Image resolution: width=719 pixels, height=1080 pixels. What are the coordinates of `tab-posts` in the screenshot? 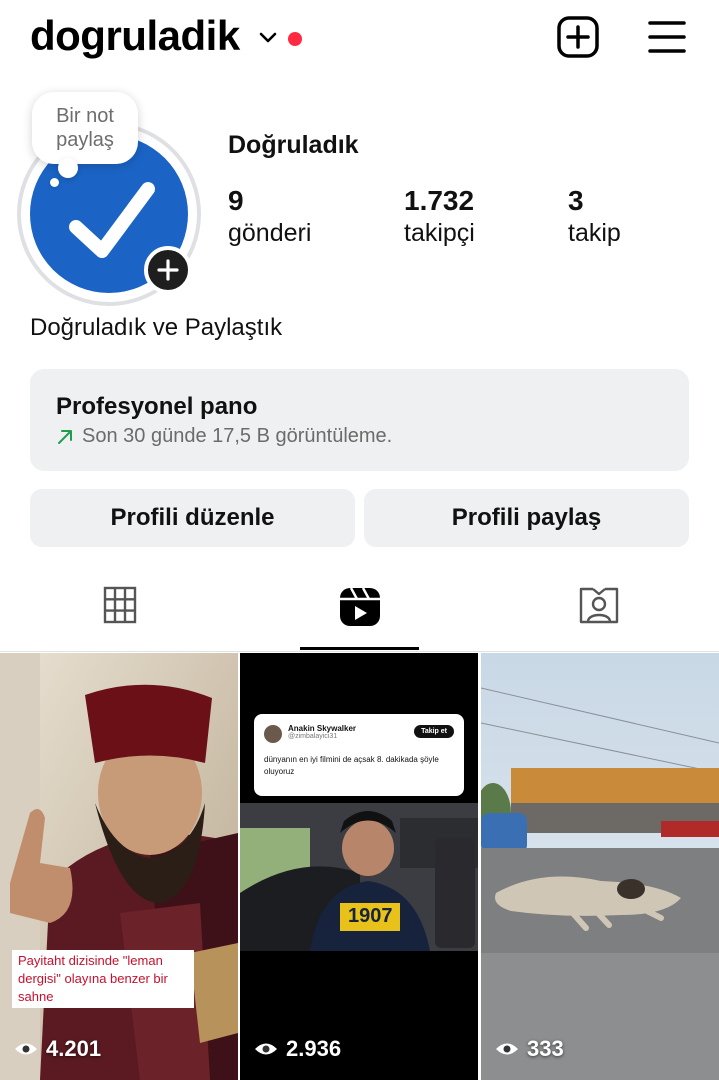 It's located at (120, 618).